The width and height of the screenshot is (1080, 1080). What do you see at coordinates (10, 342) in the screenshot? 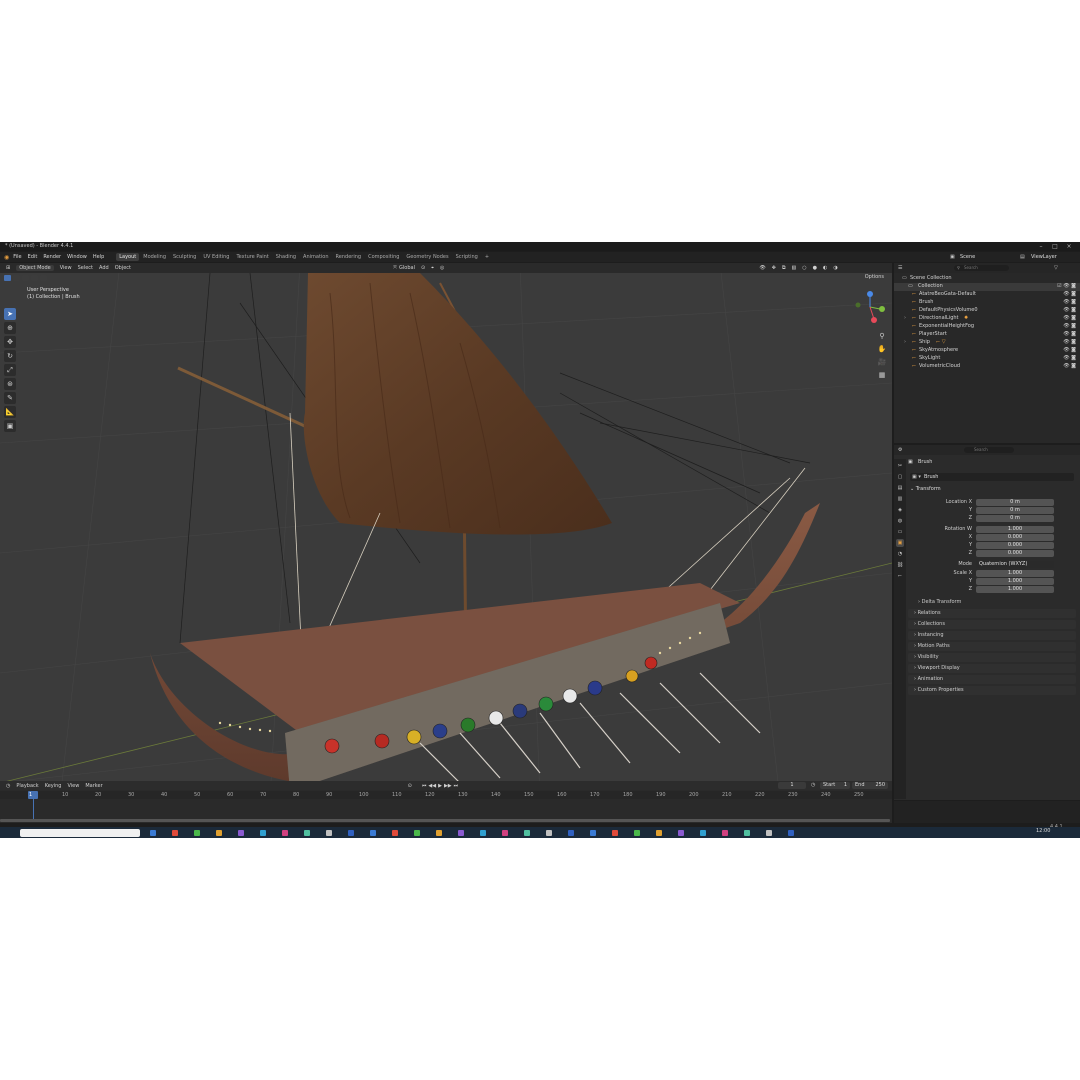
I see `move-tool-icon: ✥` at bounding box center [10, 342].